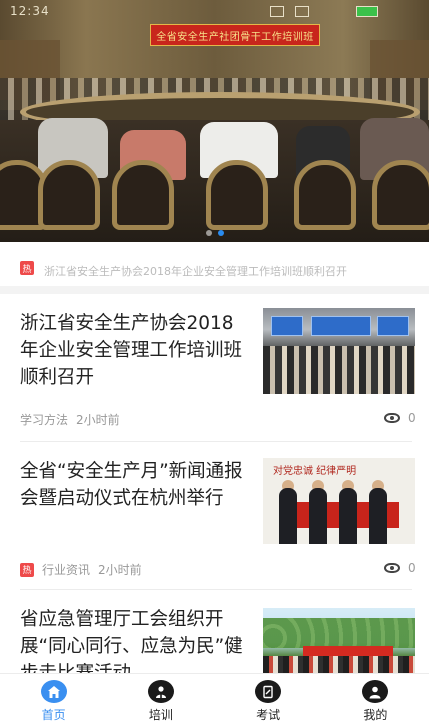 Image resolution: width=429 pixels, height=723 pixels. I want to click on tab-label: 我的, so click(375, 715).